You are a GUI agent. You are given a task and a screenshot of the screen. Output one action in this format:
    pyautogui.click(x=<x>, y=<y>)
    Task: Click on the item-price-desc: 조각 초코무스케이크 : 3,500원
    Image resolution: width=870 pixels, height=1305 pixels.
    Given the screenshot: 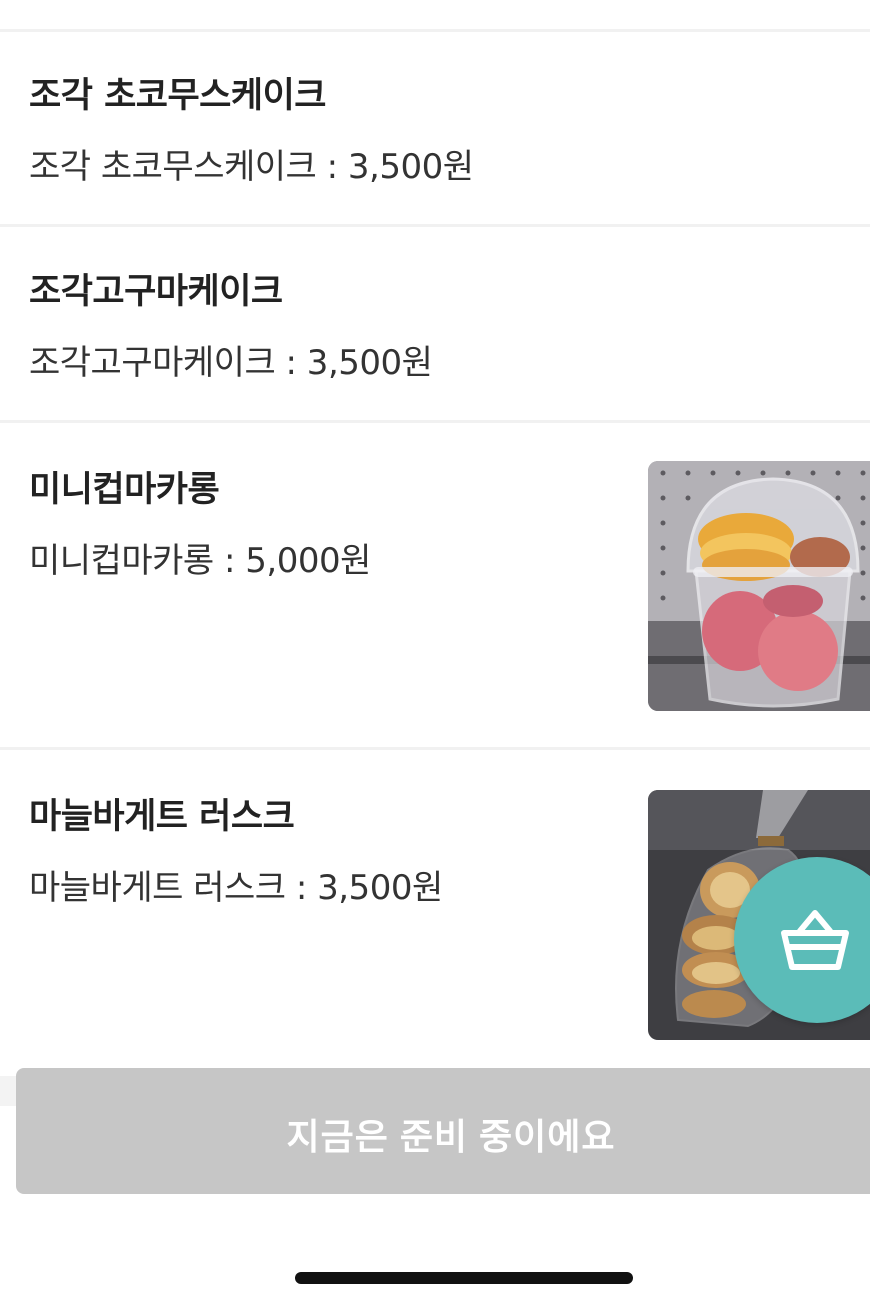 What is the action you would take?
    pyautogui.click(x=251, y=167)
    